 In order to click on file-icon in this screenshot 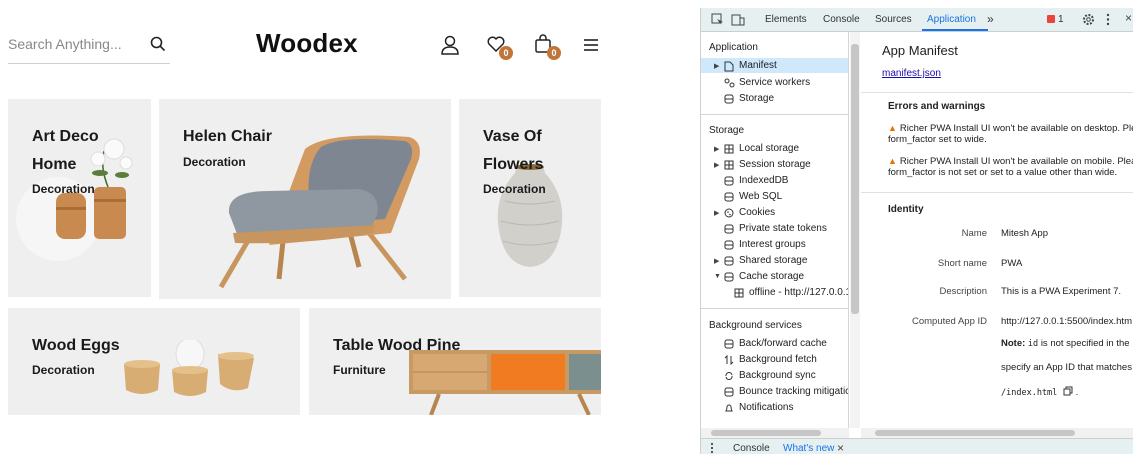, I will do `click(729, 66)`.